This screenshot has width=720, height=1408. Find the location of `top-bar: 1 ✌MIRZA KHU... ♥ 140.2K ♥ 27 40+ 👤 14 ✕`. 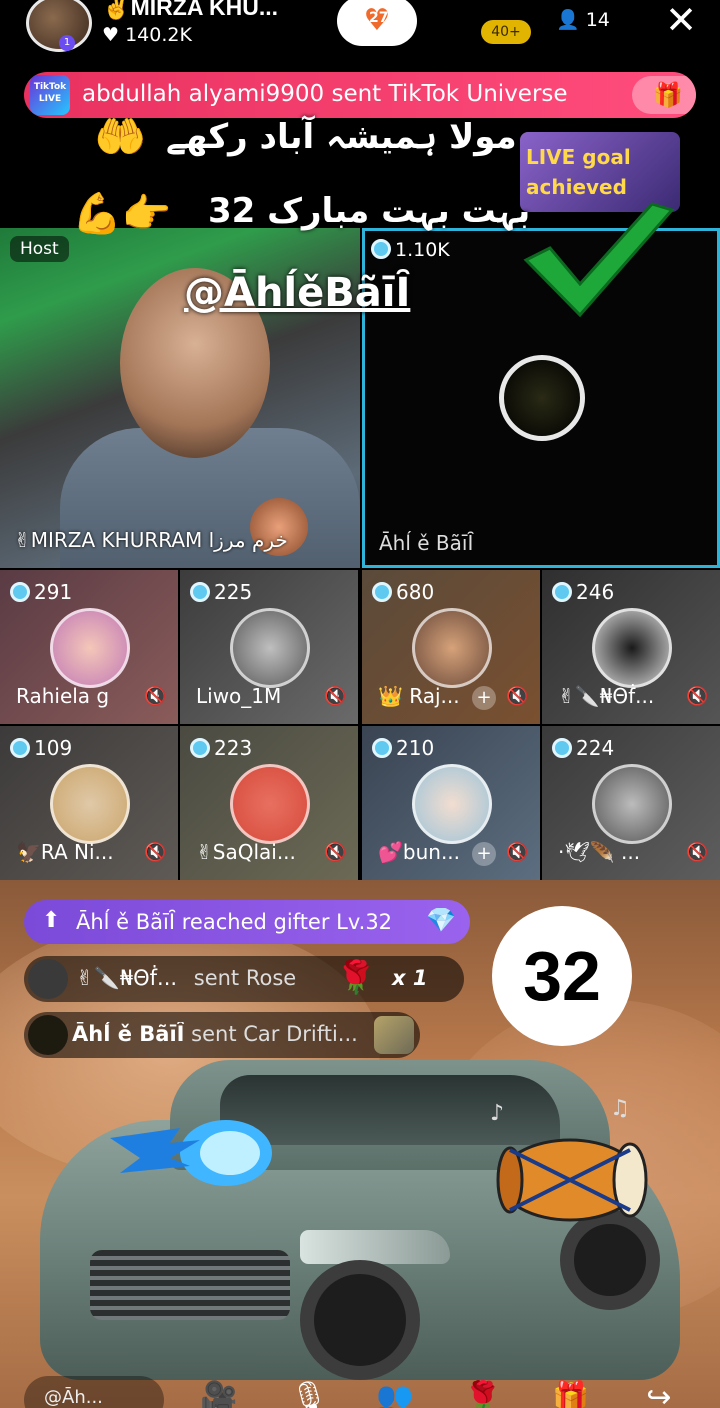

top-bar: 1 ✌MIRZA KHU... ♥ 140.2K ♥ 27 40+ 👤 14 ✕ is located at coordinates (360, 32).